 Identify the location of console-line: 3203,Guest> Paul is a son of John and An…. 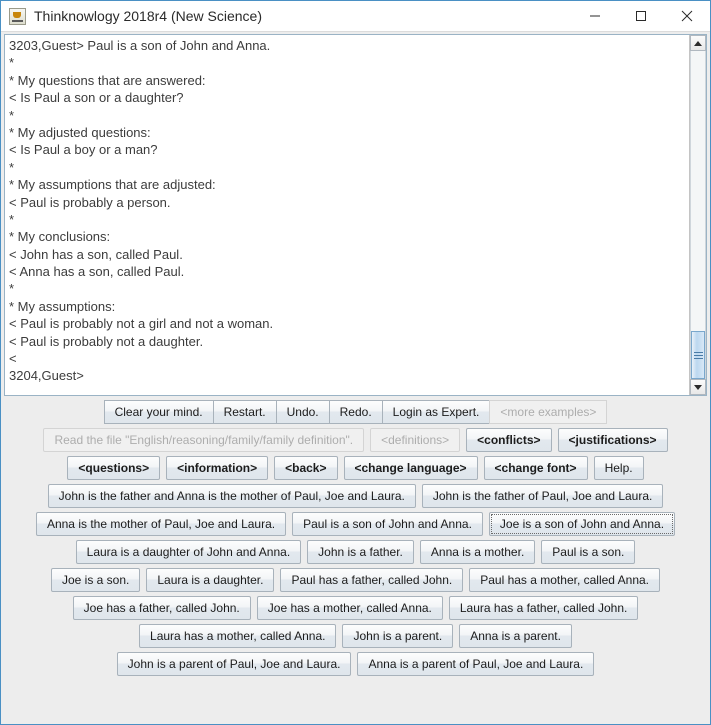
(140, 45).